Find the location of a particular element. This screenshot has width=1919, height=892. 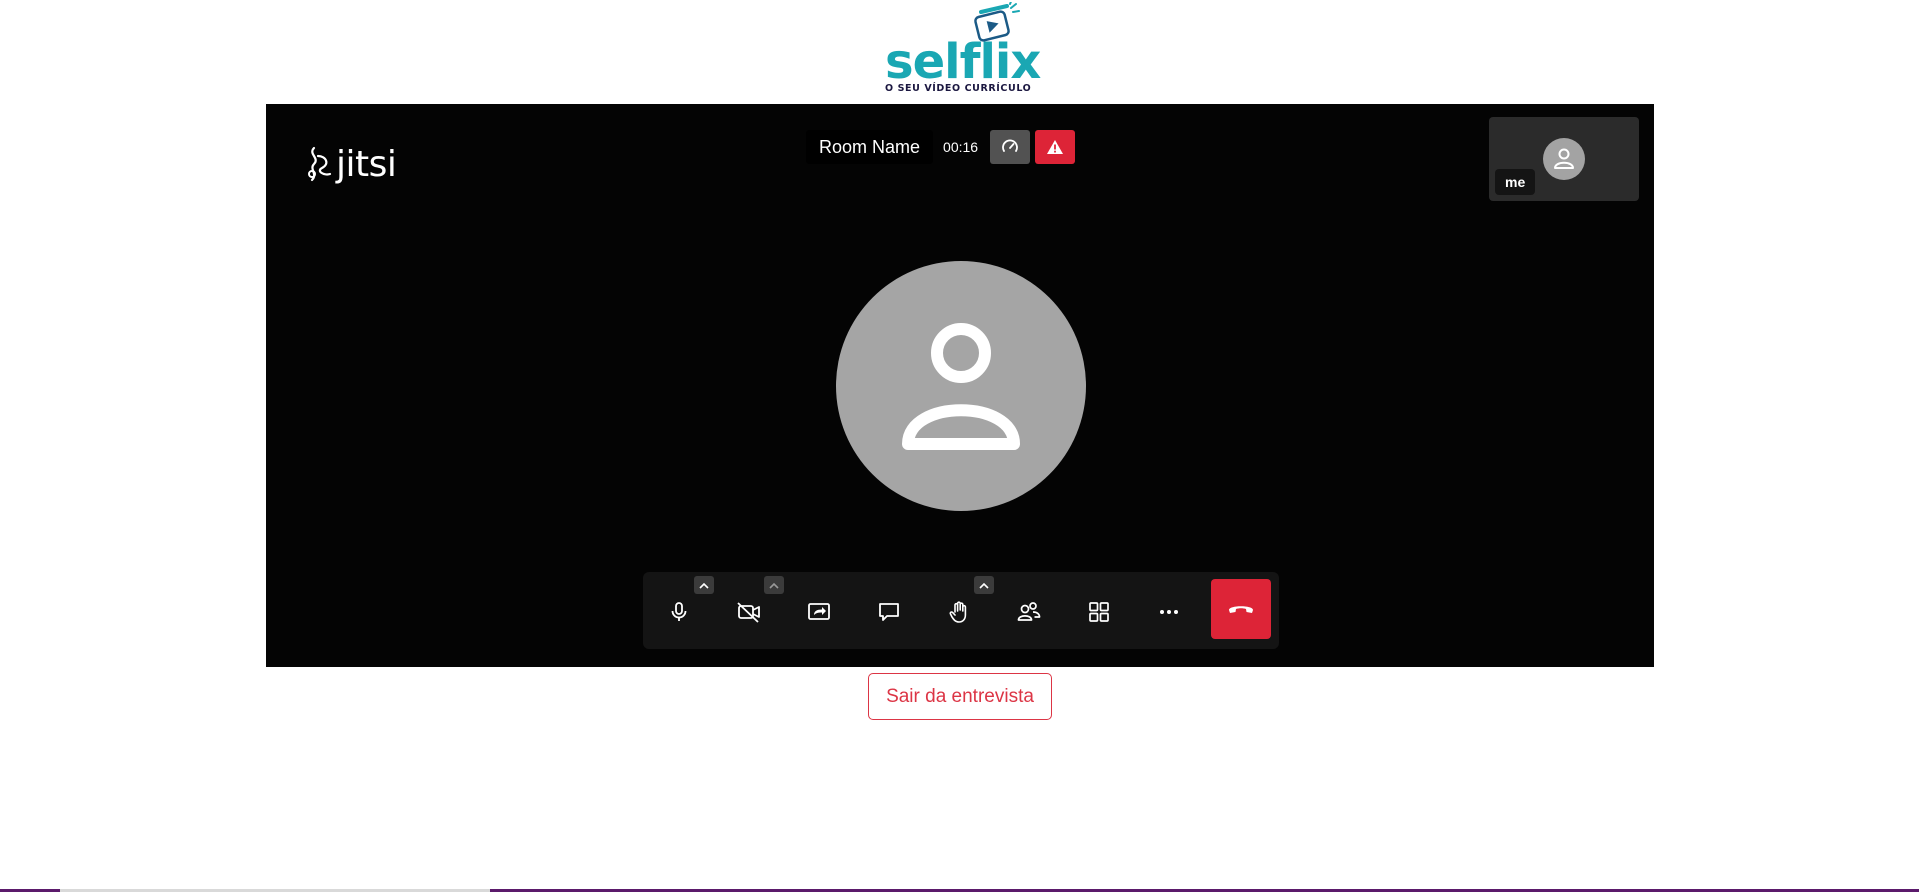

conference-subject: Room Name 00:16 is located at coordinates (941, 147).